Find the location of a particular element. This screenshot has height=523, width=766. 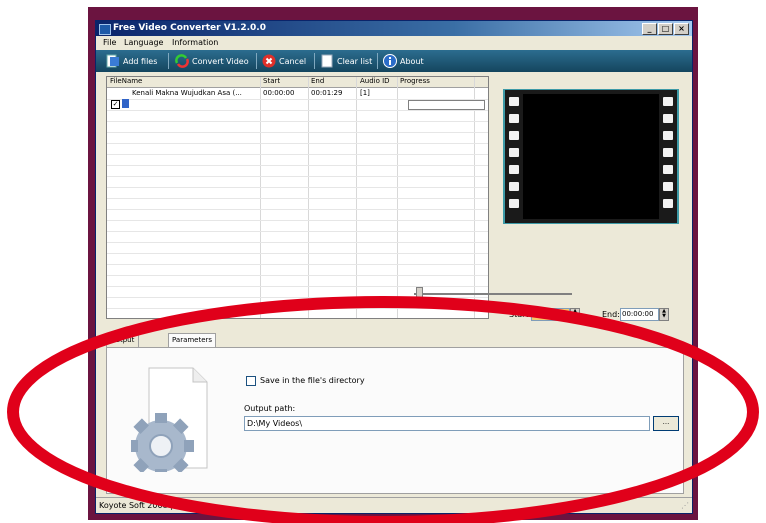

convert-video-button: Convert Video is located at coordinates (212, 61).